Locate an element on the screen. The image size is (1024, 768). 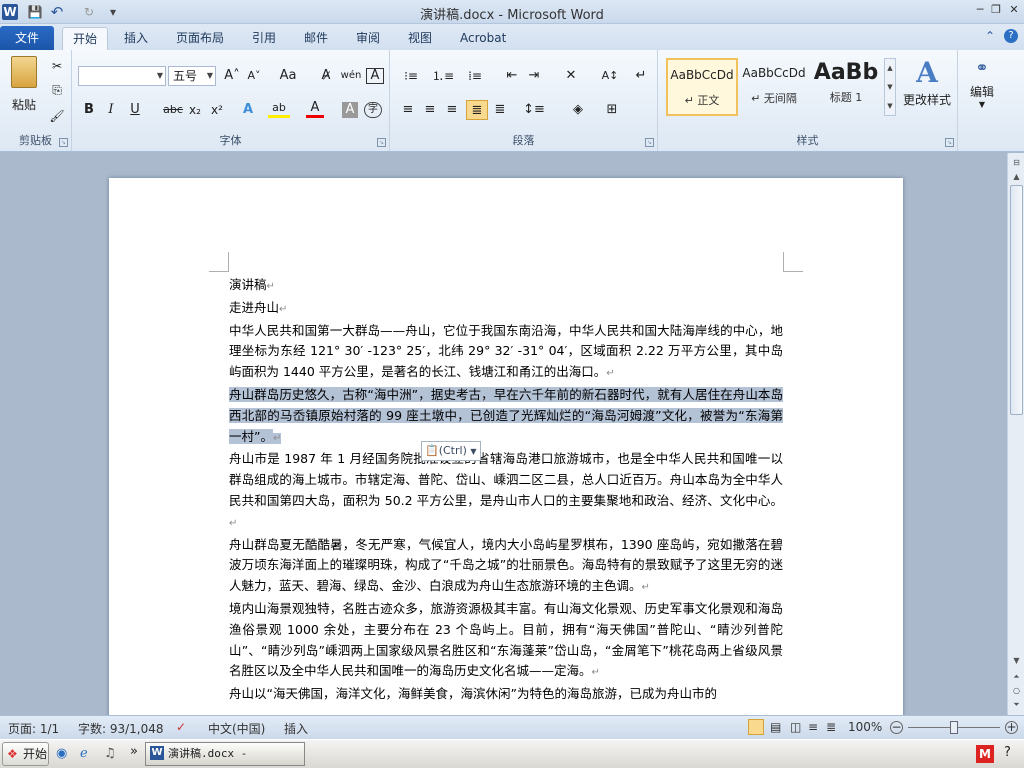
next-page-icon: ⏷ is located at coordinates (1016, 704).